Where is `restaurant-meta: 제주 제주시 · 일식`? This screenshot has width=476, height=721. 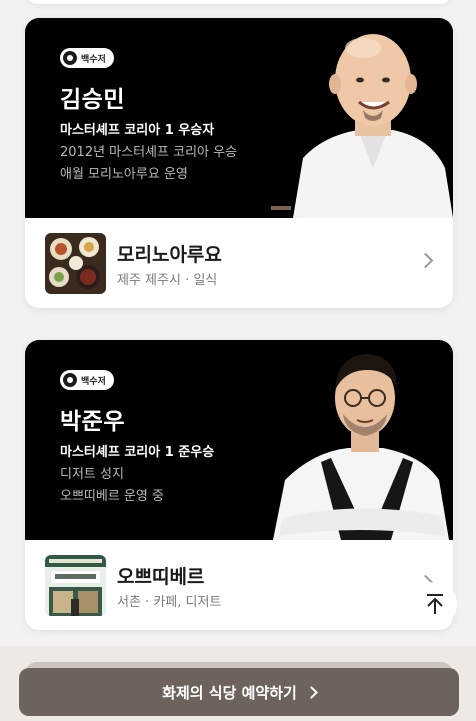
restaurant-meta: 제주 제주시 · 일식 is located at coordinates (167, 280).